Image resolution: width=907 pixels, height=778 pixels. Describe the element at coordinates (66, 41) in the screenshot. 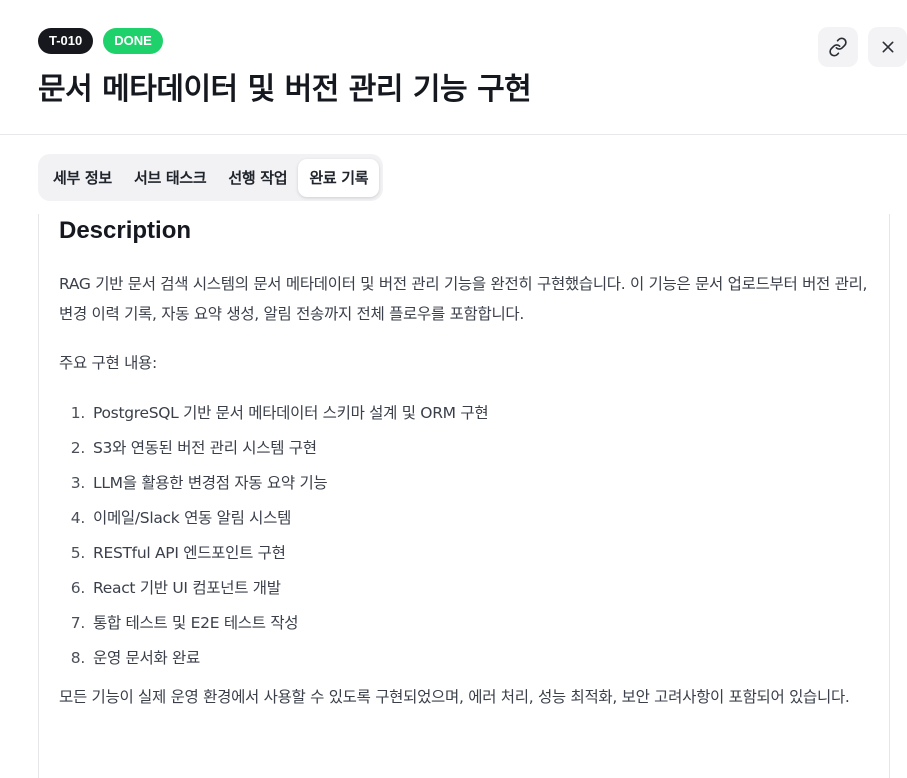

I see `task-id-badge: T-010` at that location.